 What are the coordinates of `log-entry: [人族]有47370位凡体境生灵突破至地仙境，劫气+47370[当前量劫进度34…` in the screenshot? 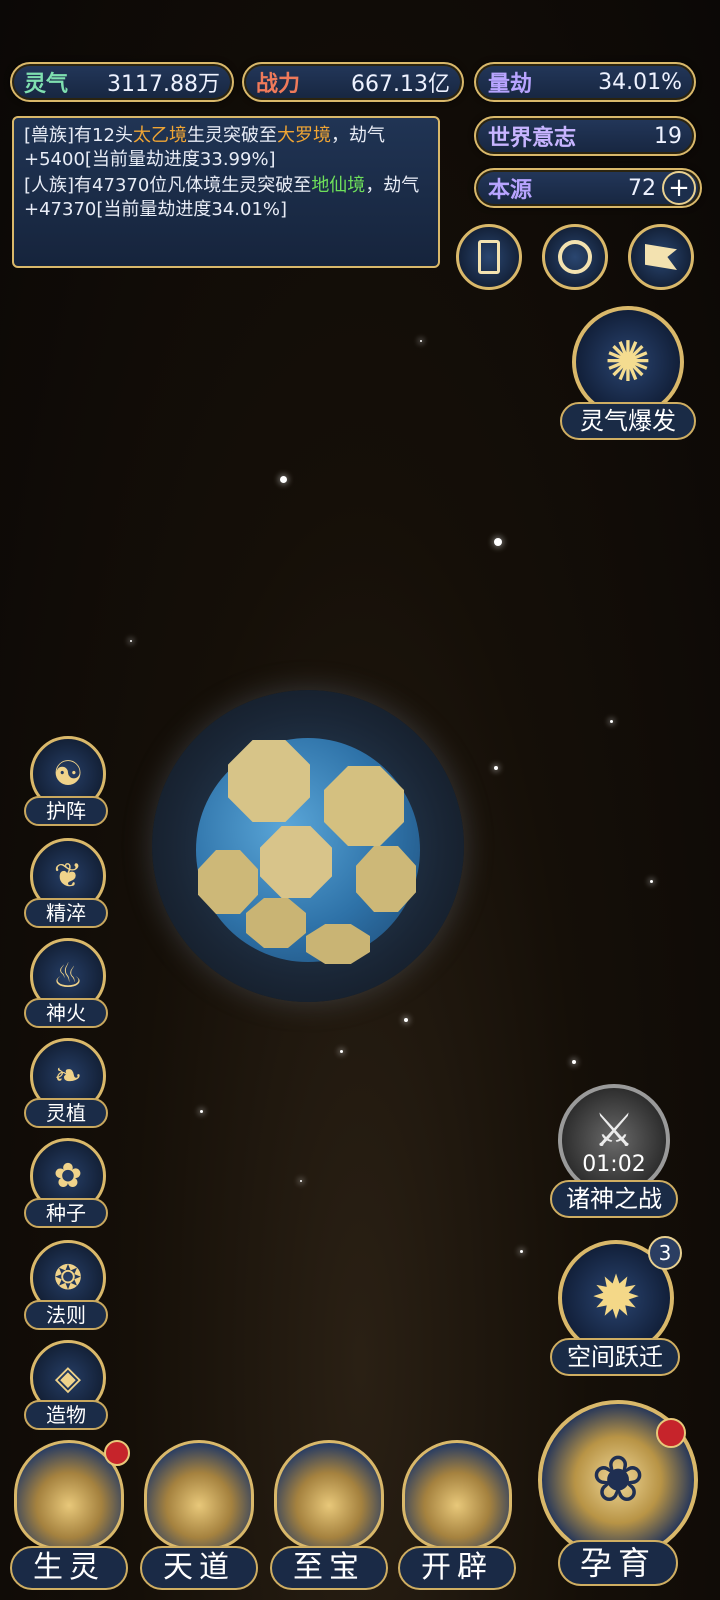 It's located at (226, 198).